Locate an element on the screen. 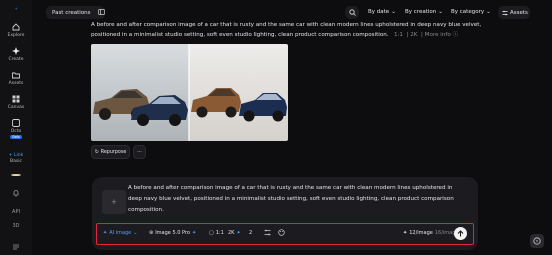  past-creations-label: Past creations is located at coordinates (71, 12).